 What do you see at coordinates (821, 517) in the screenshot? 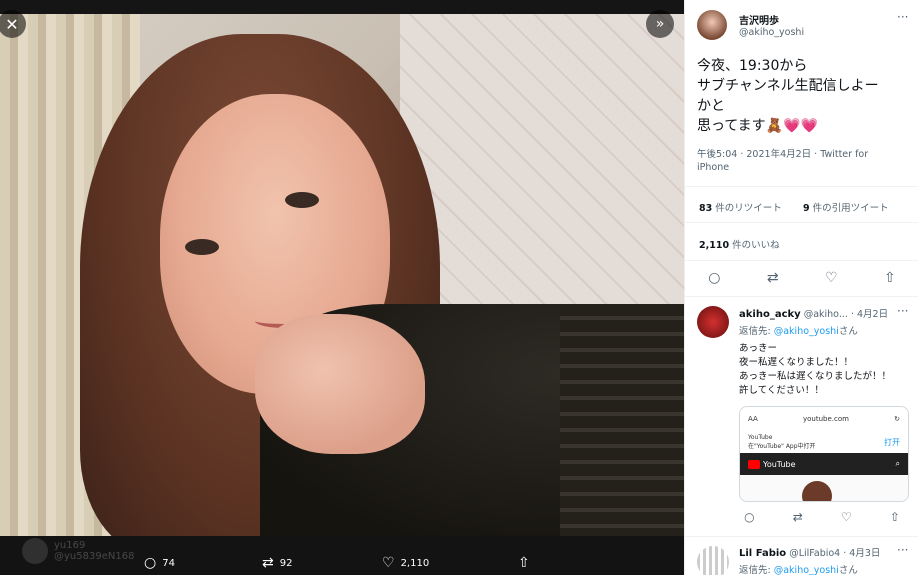
I see `reply1-actions: ○ ⇄ ♡ ⇧` at bounding box center [821, 517].